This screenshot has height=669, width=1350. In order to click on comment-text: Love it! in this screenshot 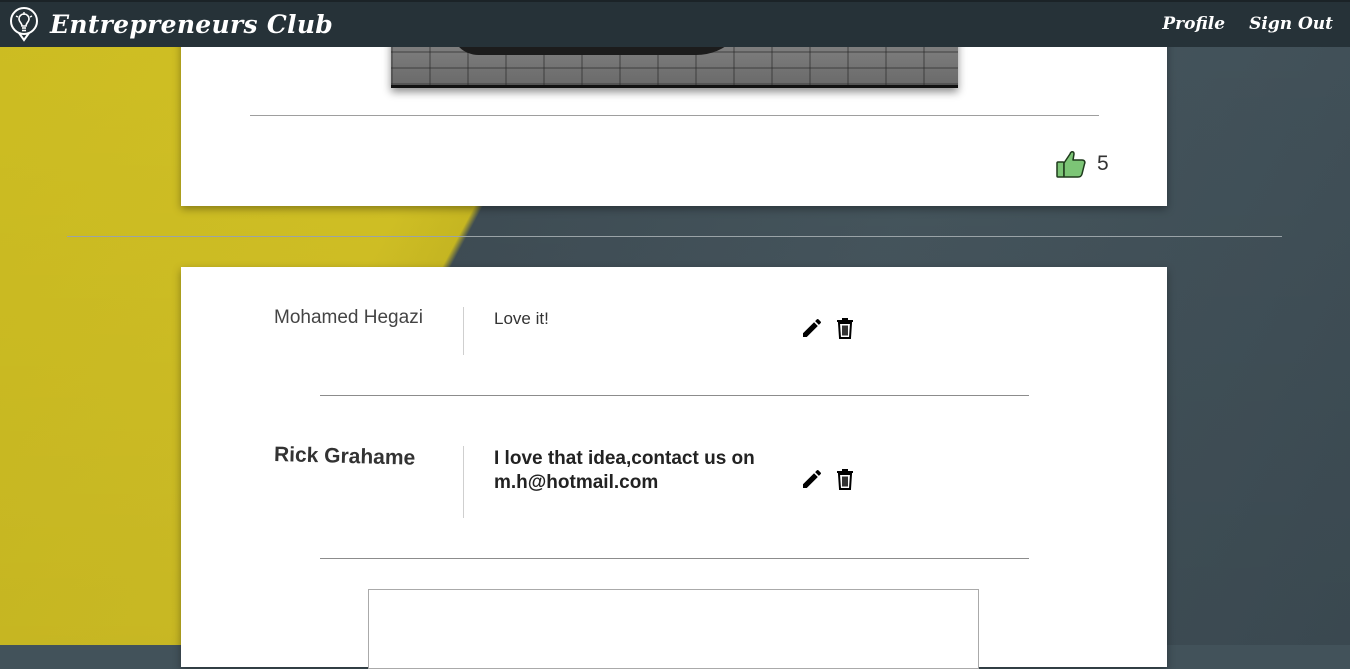, I will do `click(521, 318)`.